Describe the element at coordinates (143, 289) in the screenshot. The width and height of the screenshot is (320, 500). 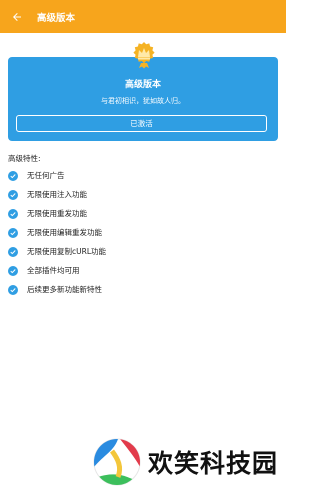
I see `list-item: 后续更多新功能新特性` at that location.